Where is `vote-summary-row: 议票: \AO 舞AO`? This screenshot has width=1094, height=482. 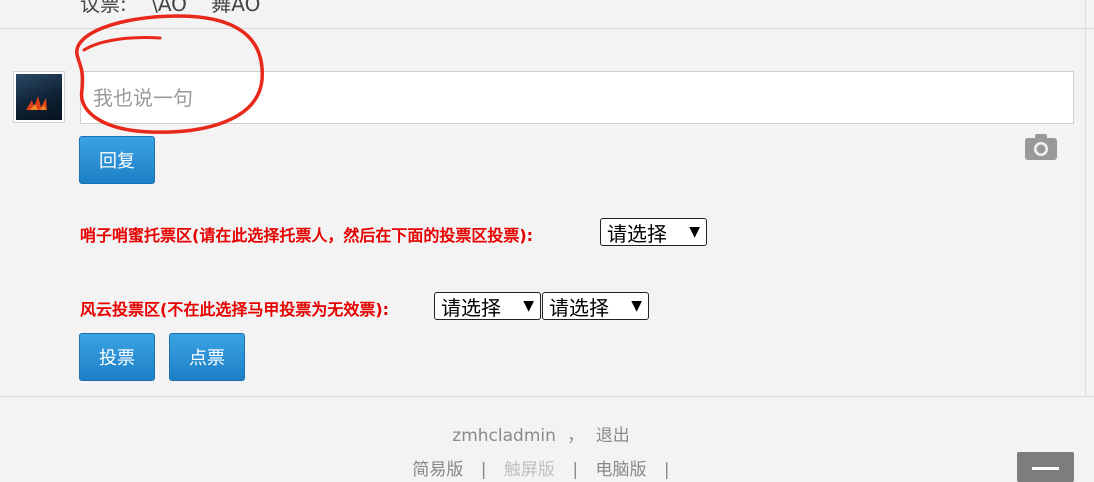 vote-summary-row: 议票: \AO 舞AO is located at coordinates (179, 8).